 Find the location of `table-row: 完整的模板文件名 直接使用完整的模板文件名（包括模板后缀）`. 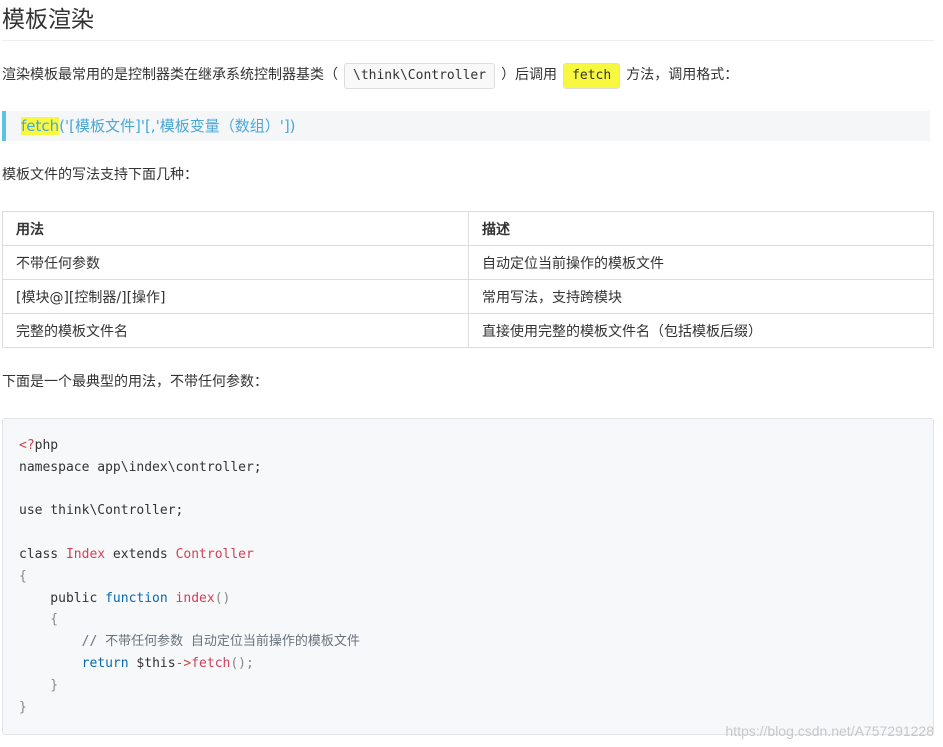

table-row: 完整的模板文件名 直接使用完整的模板文件名（包括模板后缀） is located at coordinates (468, 330).